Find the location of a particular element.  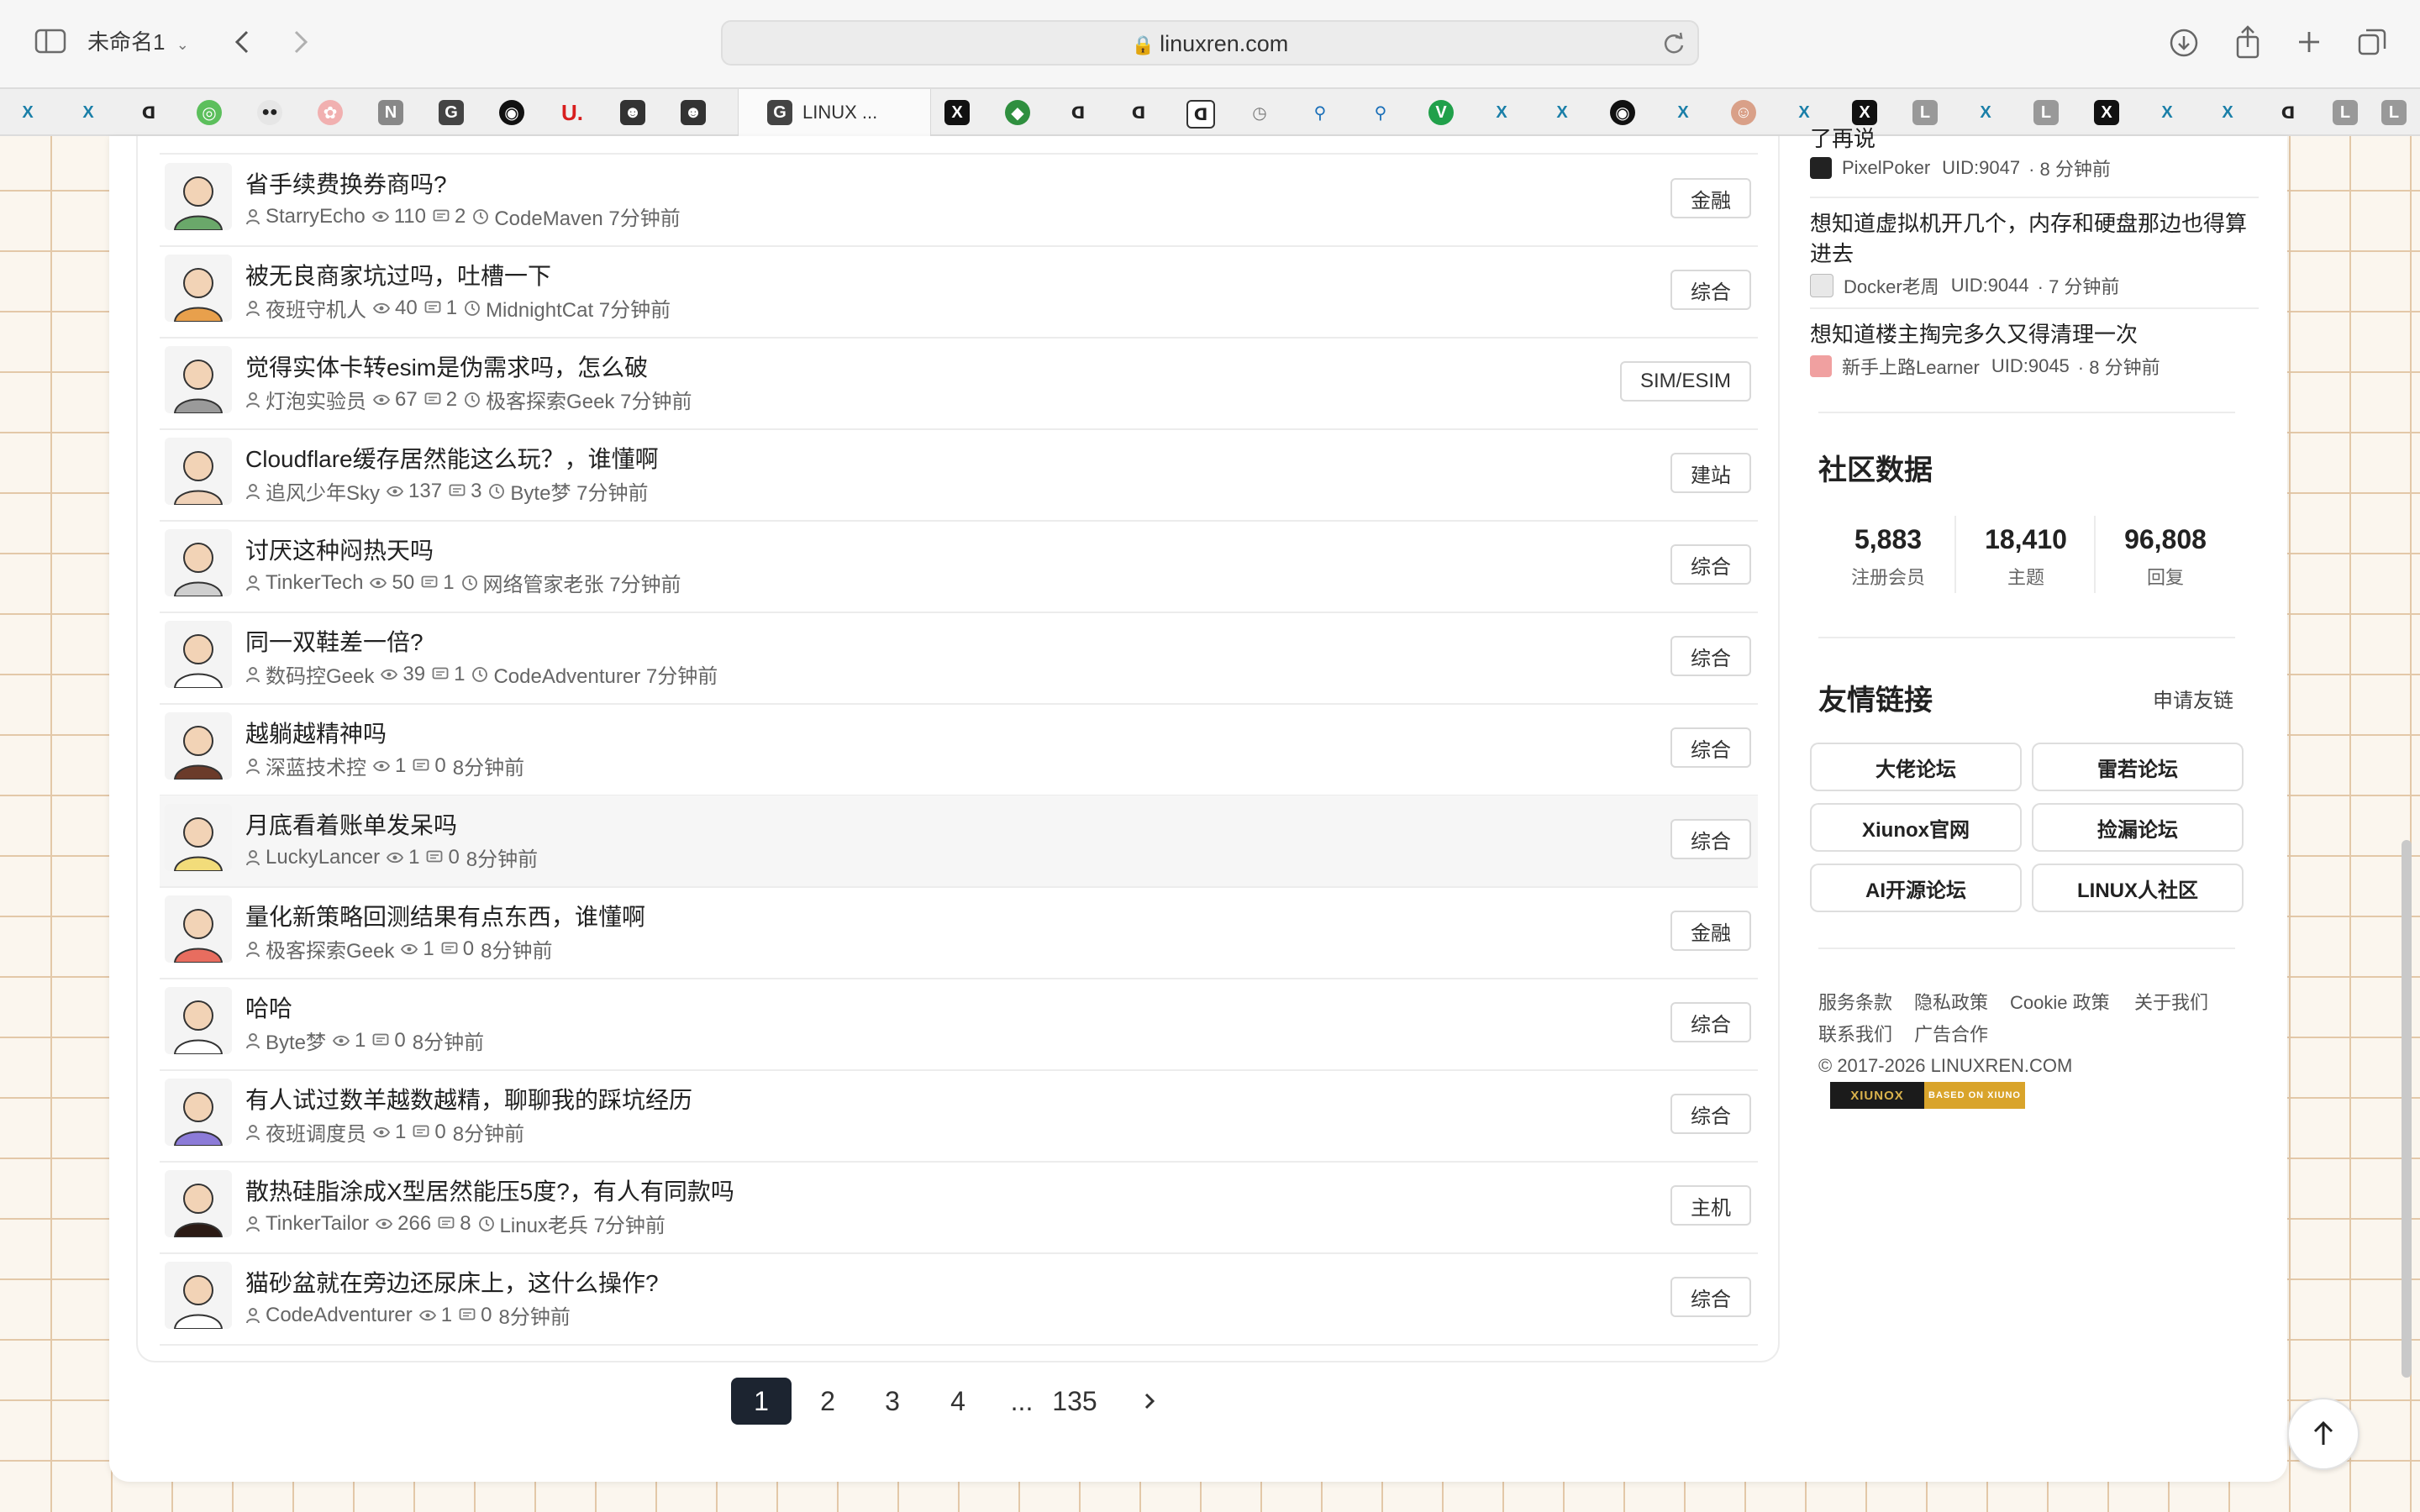

green-hex-tab-icon: ◎ is located at coordinates (210, 112).